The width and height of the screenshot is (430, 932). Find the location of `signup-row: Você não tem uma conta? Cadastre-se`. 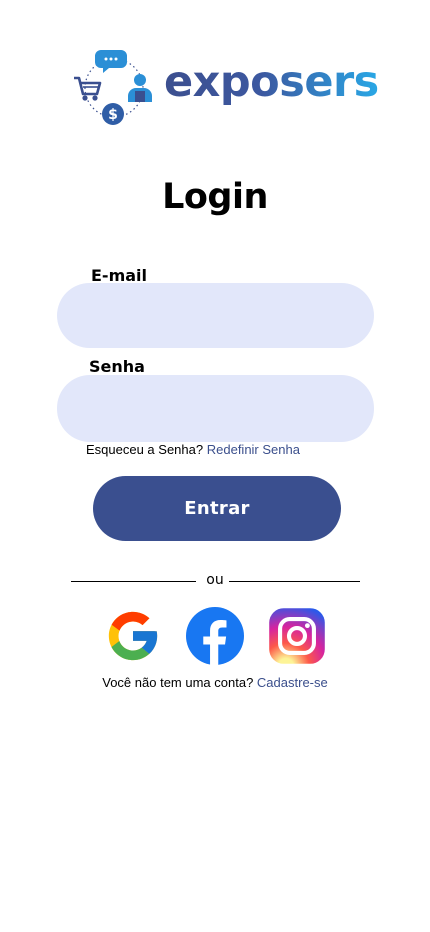

signup-row: Você não tem uma conta? Cadastre-se is located at coordinates (215, 682).